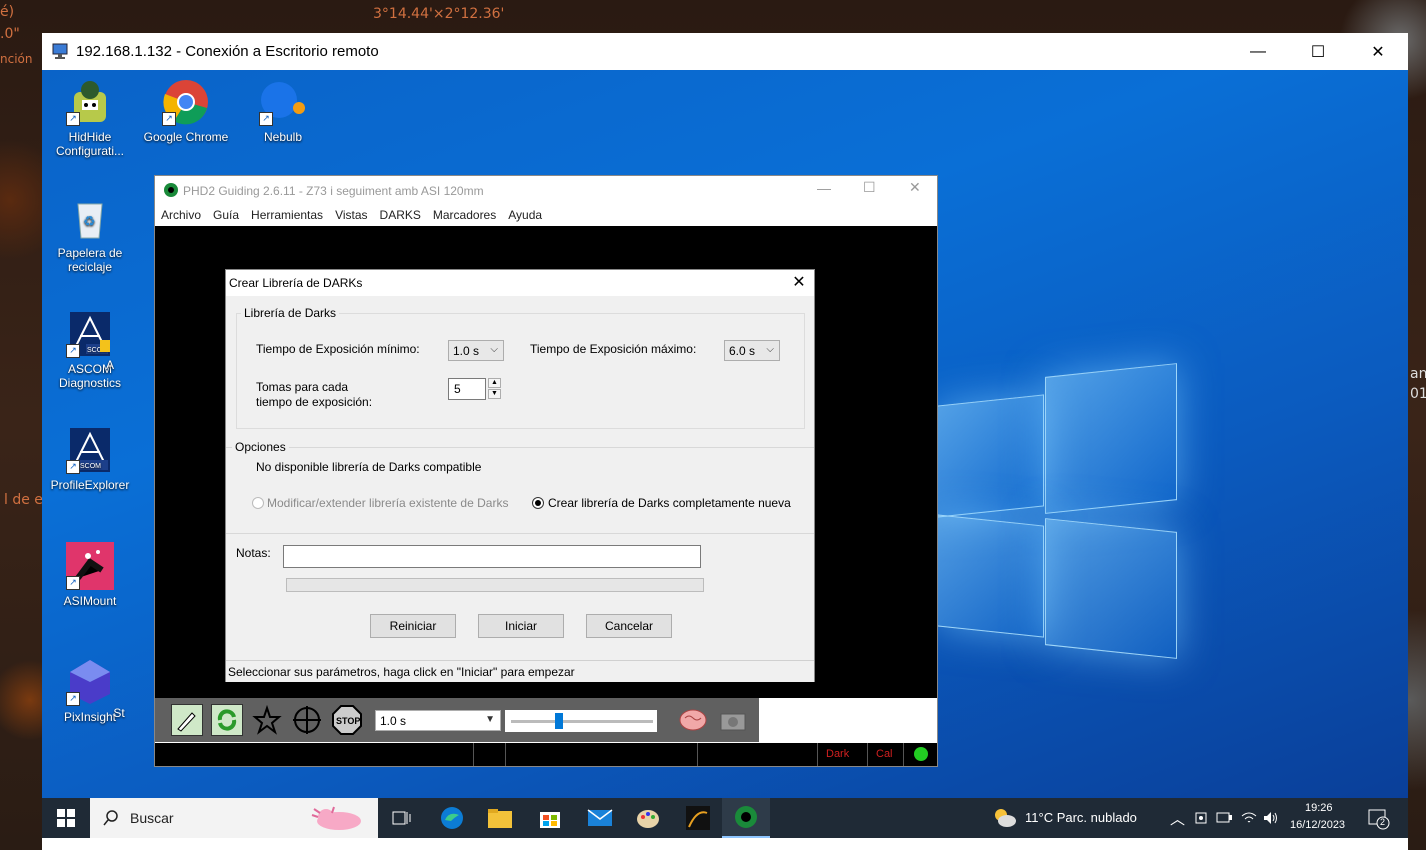 This screenshot has height=850, width=1426. What do you see at coordinates (90, 466) in the screenshot?
I see `svg-text: SCOM` at bounding box center [90, 466].